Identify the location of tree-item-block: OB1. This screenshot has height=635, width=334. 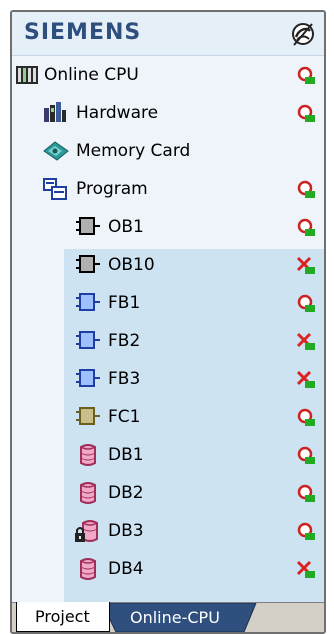
(168, 227).